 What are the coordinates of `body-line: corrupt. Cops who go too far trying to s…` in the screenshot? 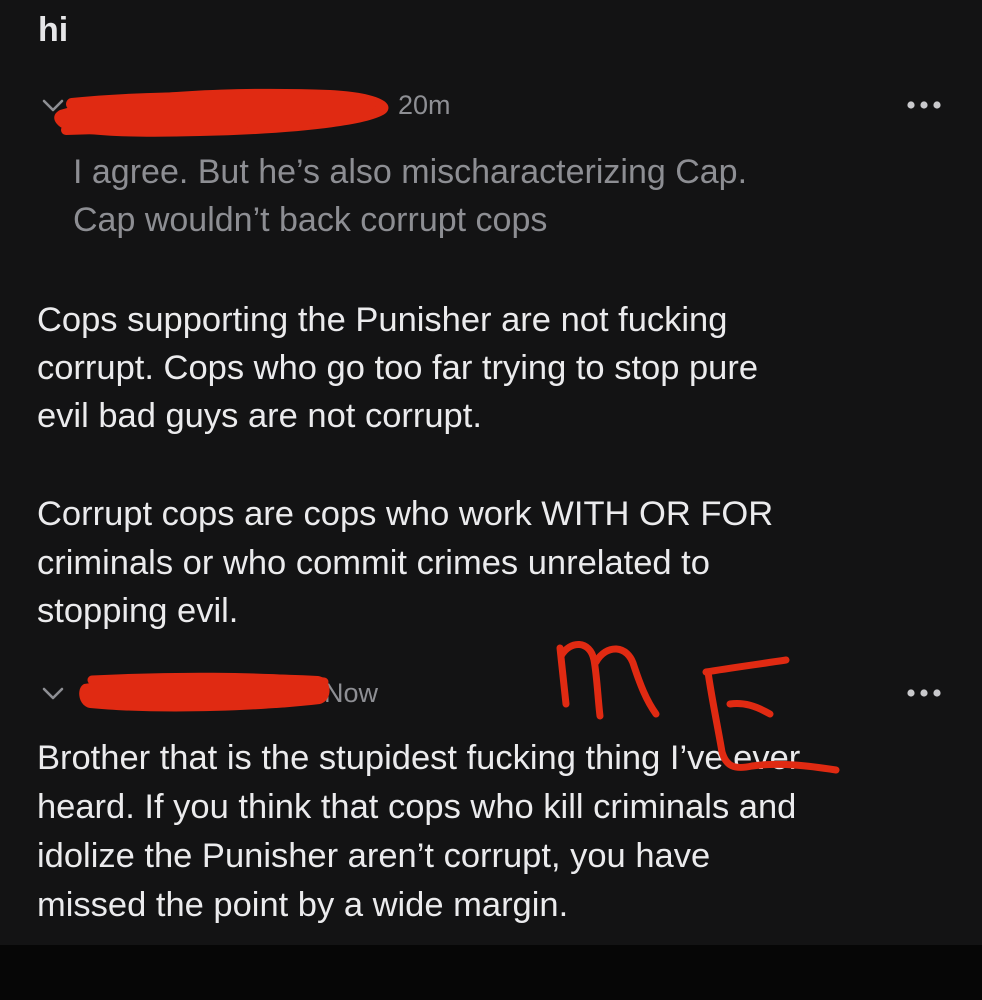 It's located at (398, 368).